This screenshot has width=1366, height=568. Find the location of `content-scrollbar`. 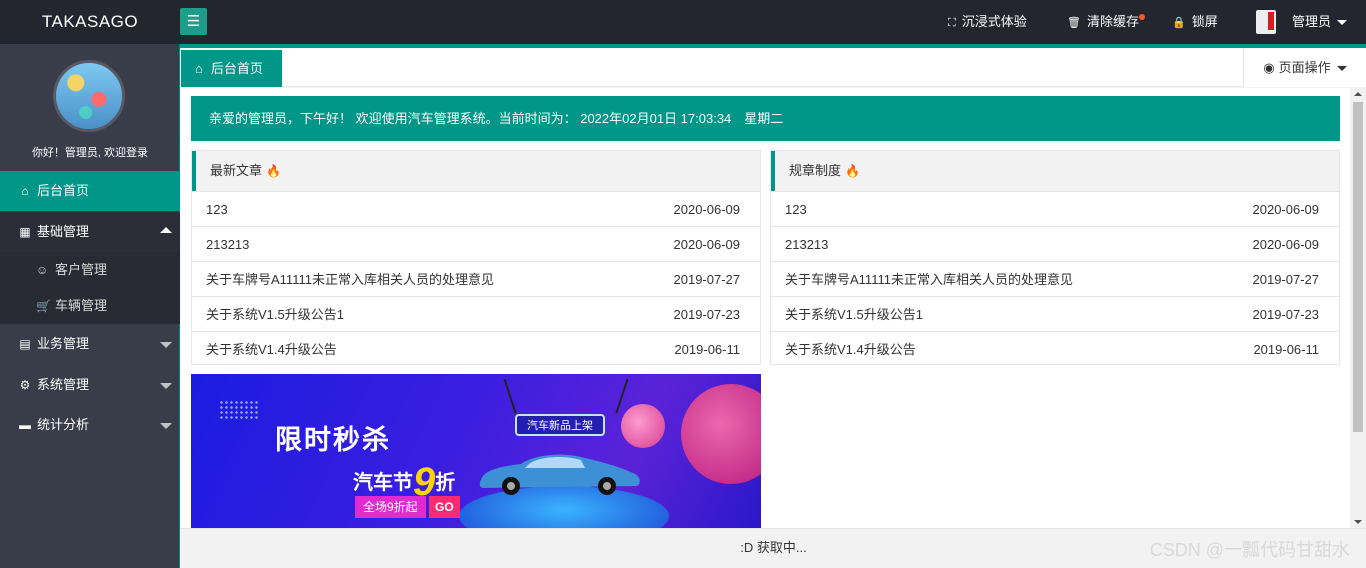

content-scrollbar is located at coordinates (1358, 308).